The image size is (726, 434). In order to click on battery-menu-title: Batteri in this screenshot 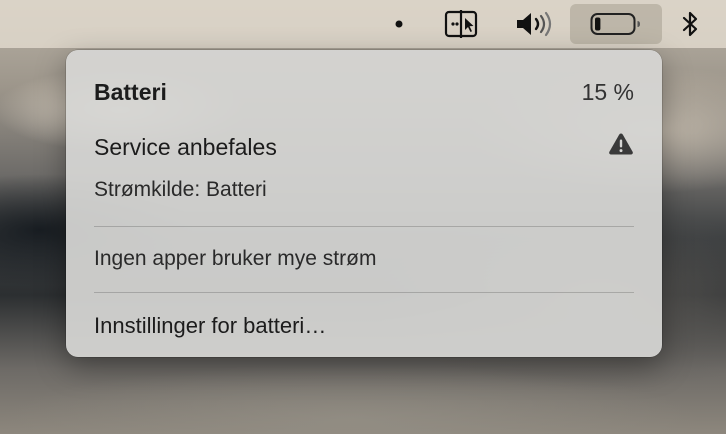, I will do `click(130, 92)`.